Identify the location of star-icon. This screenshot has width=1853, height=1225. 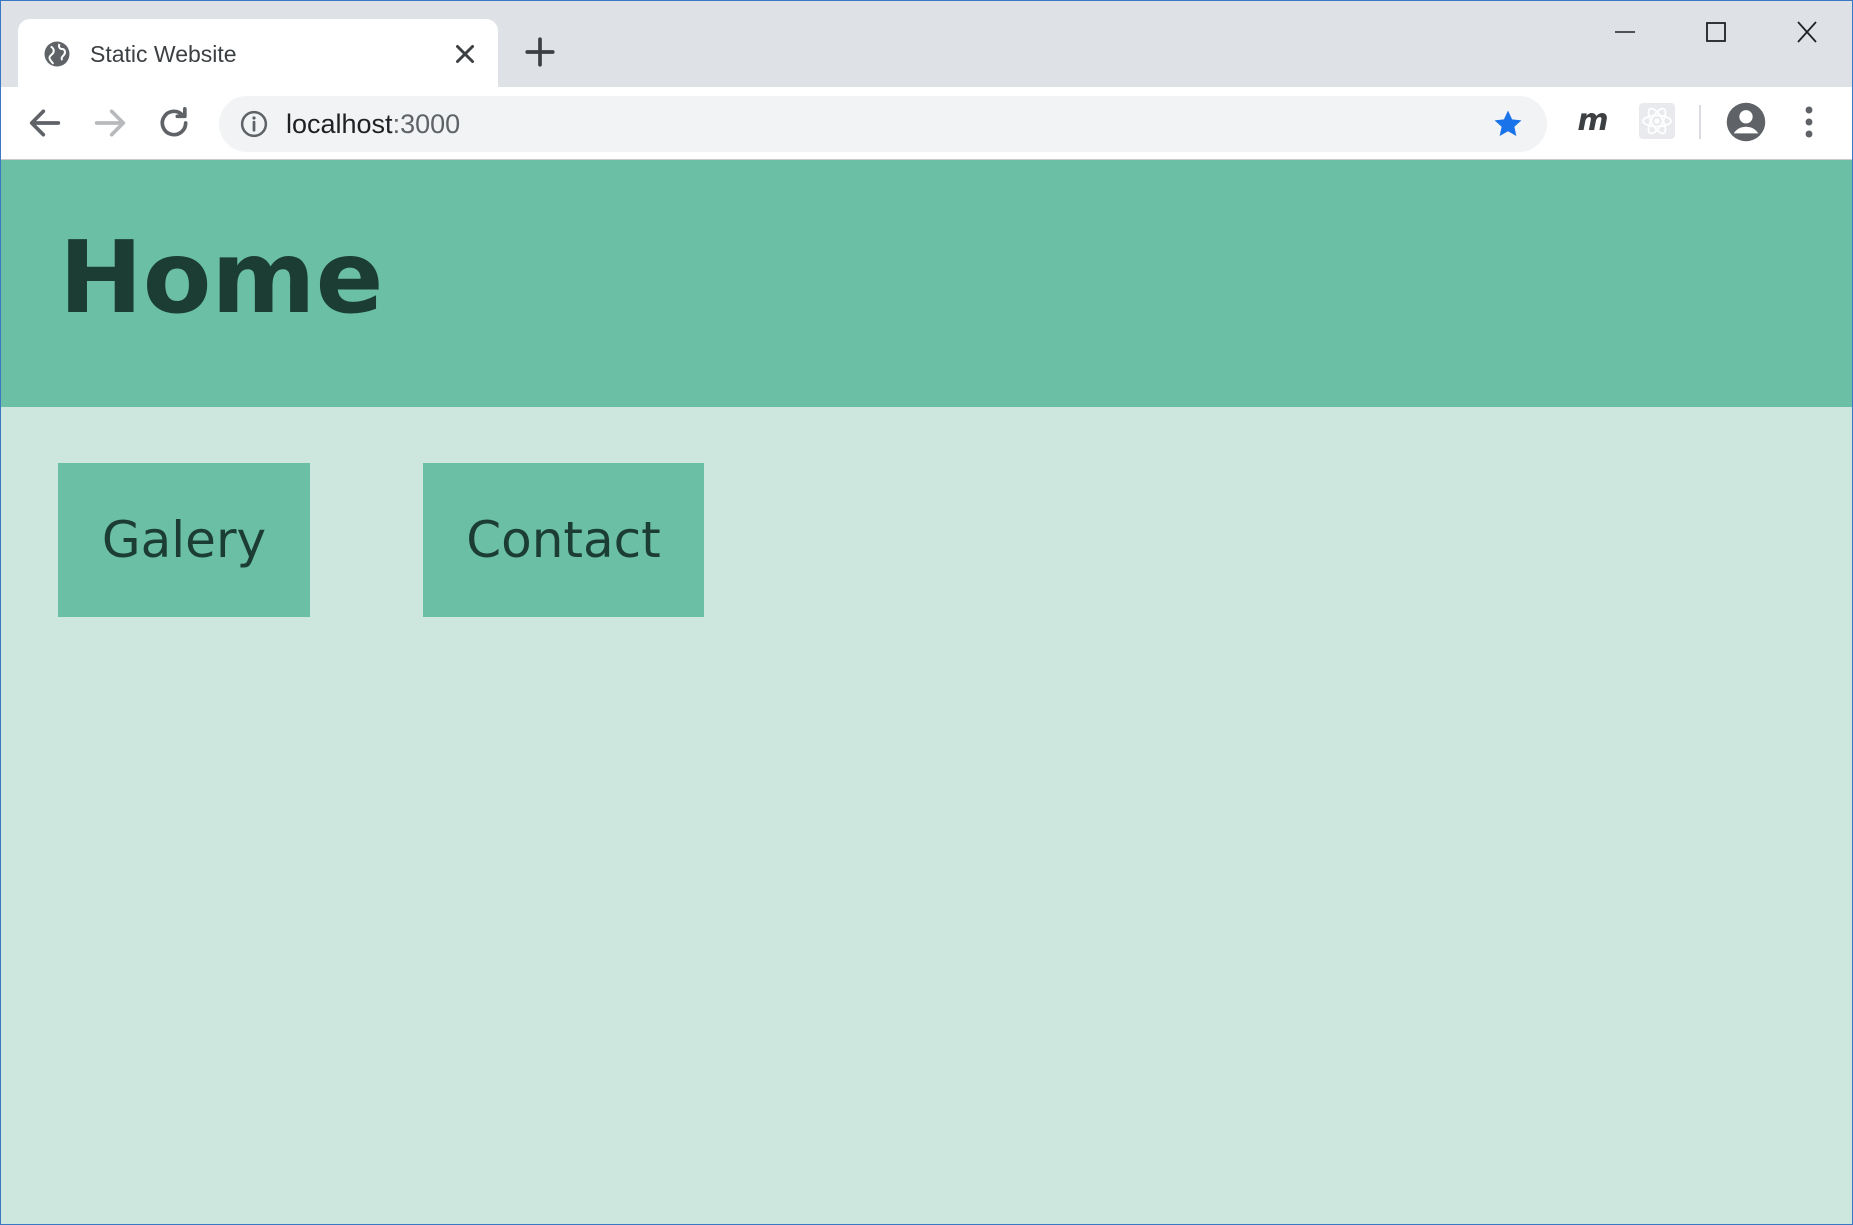
(1508, 124).